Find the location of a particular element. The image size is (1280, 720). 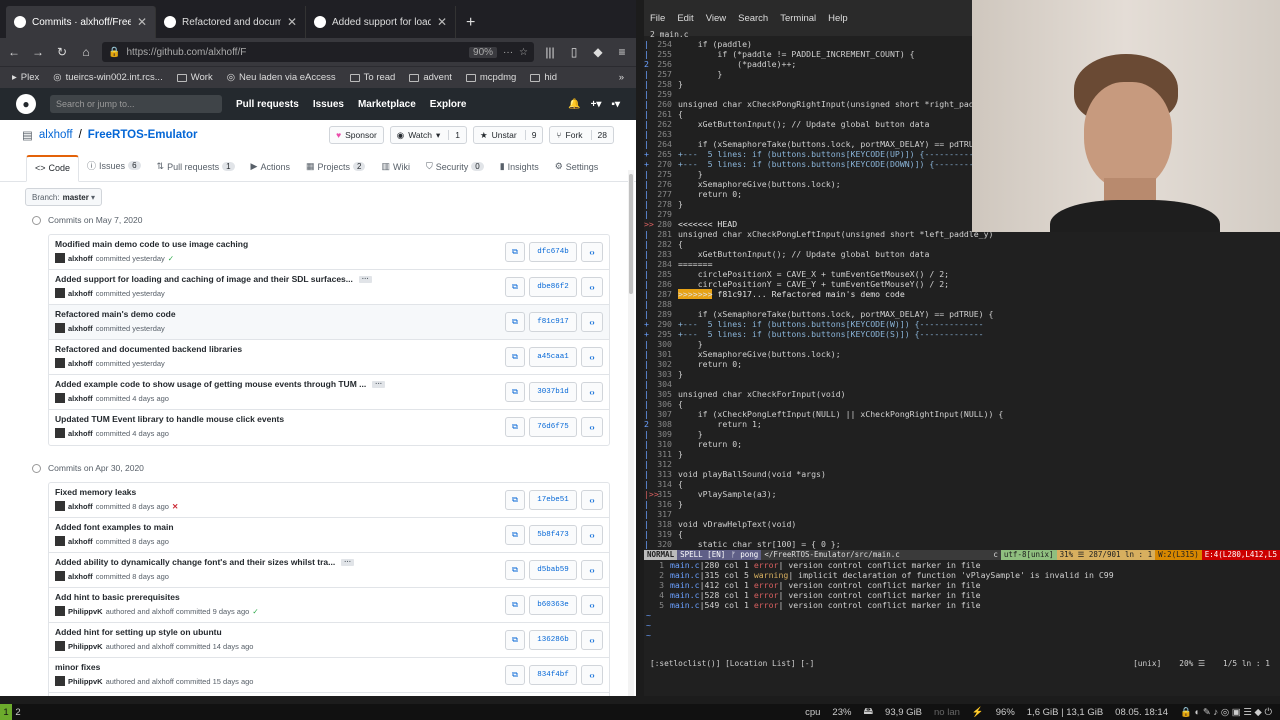

home-icon: ⌂ is located at coordinates (86, 52).